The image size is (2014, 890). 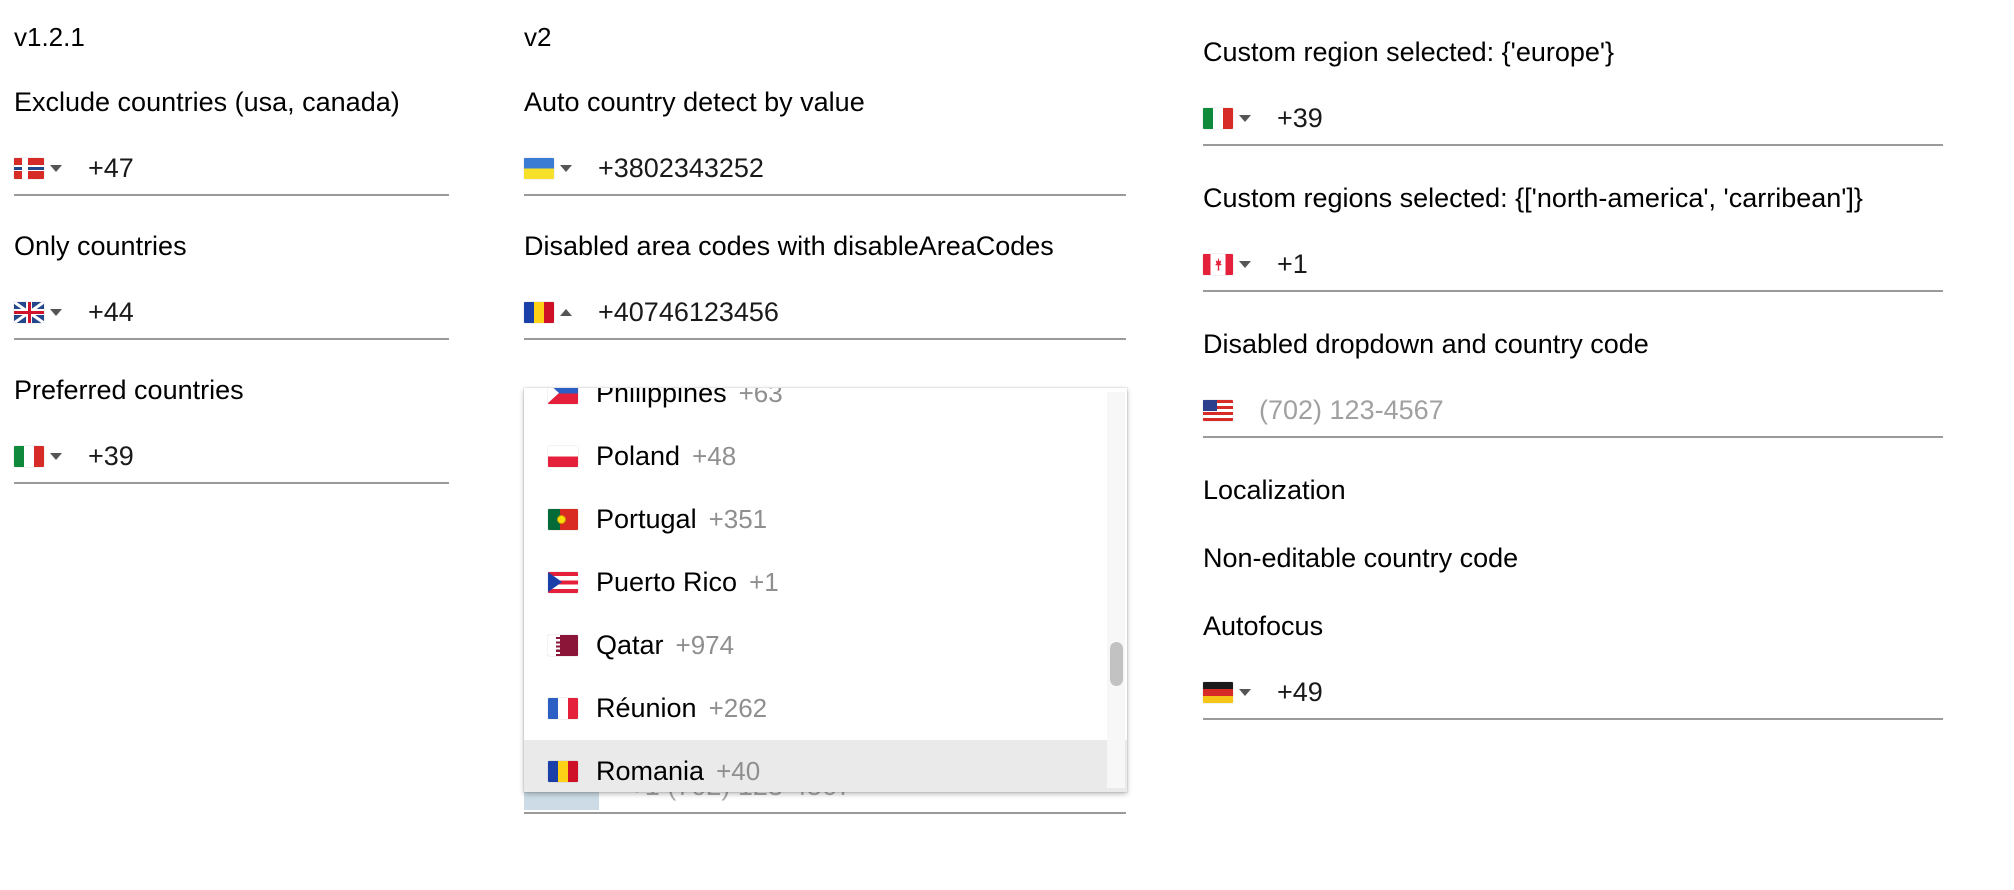 What do you see at coordinates (825, 645) in the screenshot?
I see `list-item: Qatar +974` at bounding box center [825, 645].